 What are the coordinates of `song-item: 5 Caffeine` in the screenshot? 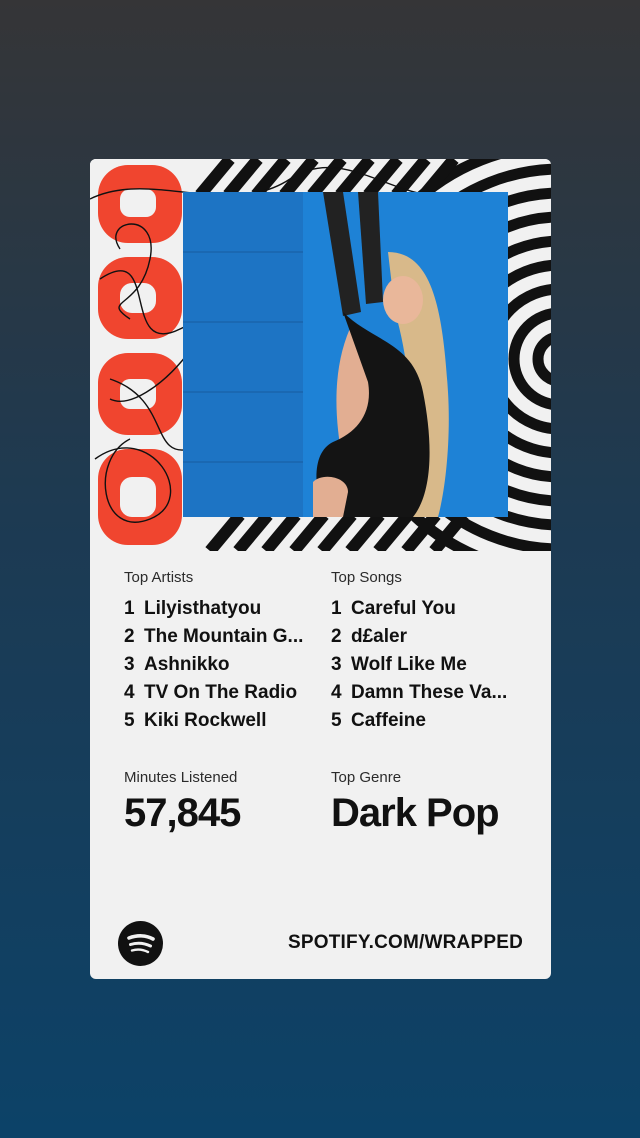 It's located at (426, 721).